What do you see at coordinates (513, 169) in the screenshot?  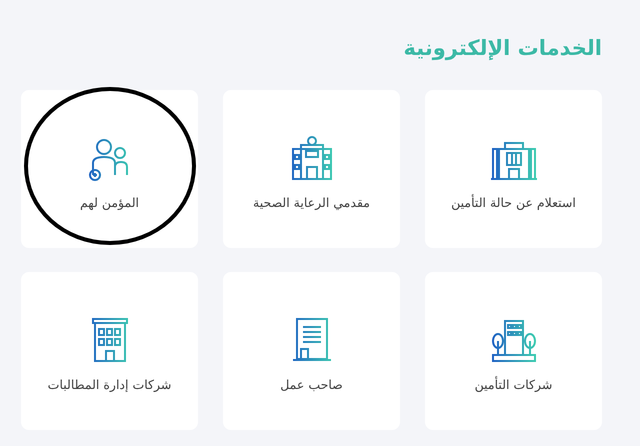 I see `service-card: استعلام عن حالة التأمين` at bounding box center [513, 169].